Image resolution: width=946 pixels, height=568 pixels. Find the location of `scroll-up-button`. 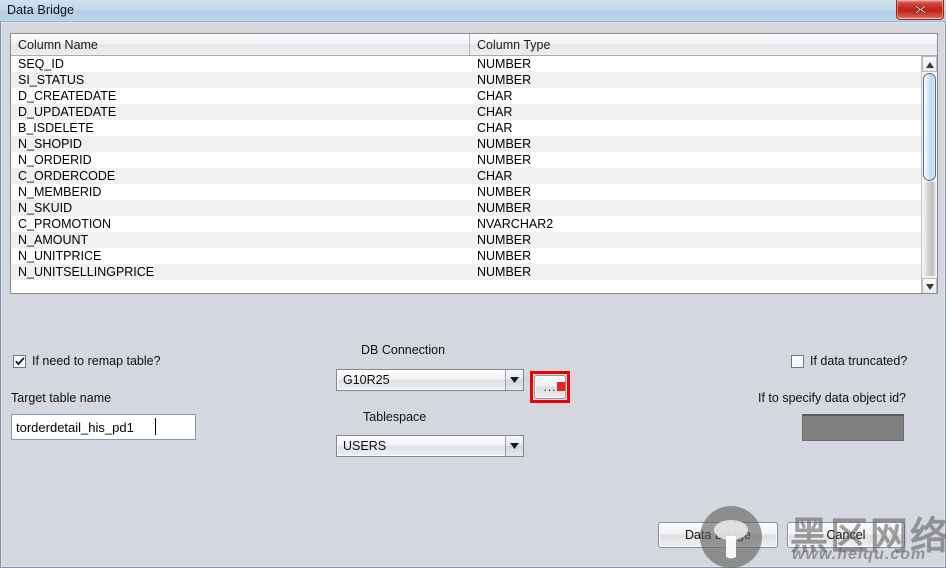

scroll-up-button is located at coordinates (929, 64).